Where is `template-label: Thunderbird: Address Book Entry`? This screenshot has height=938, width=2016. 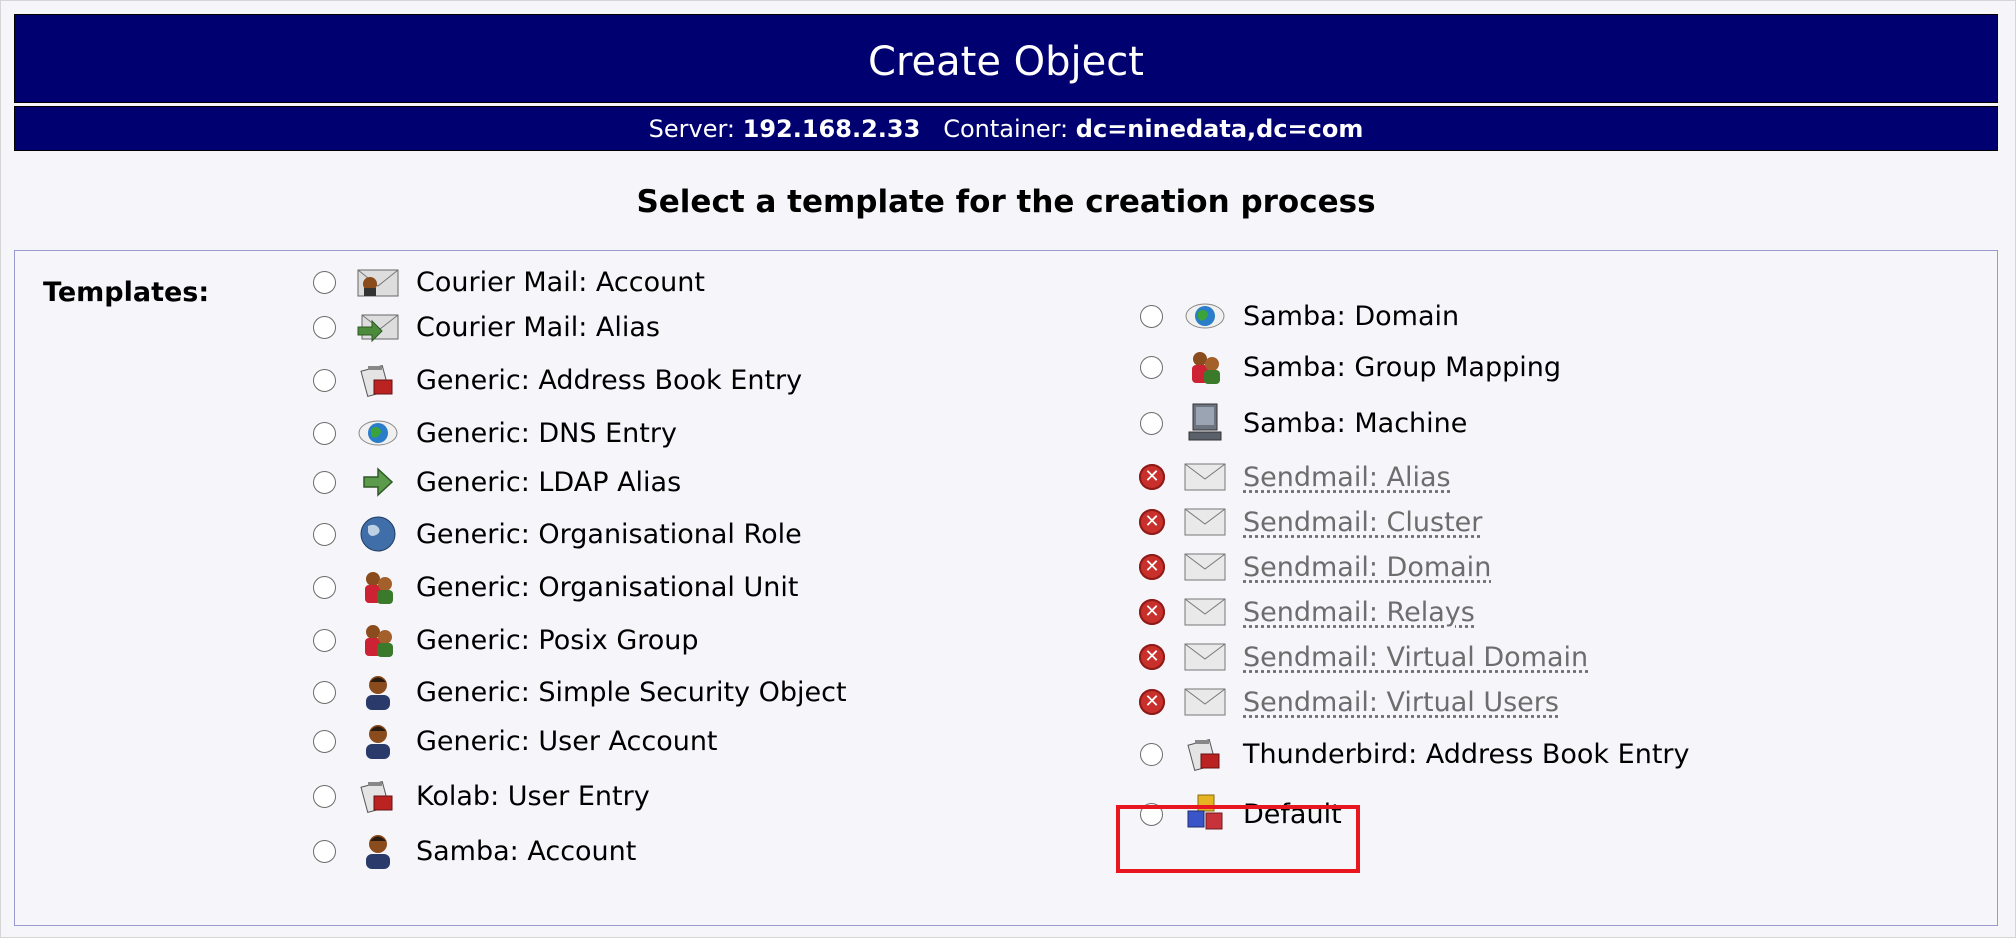
template-label: Thunderbird: Address Book Entry is located at coordinates (1466, 754).